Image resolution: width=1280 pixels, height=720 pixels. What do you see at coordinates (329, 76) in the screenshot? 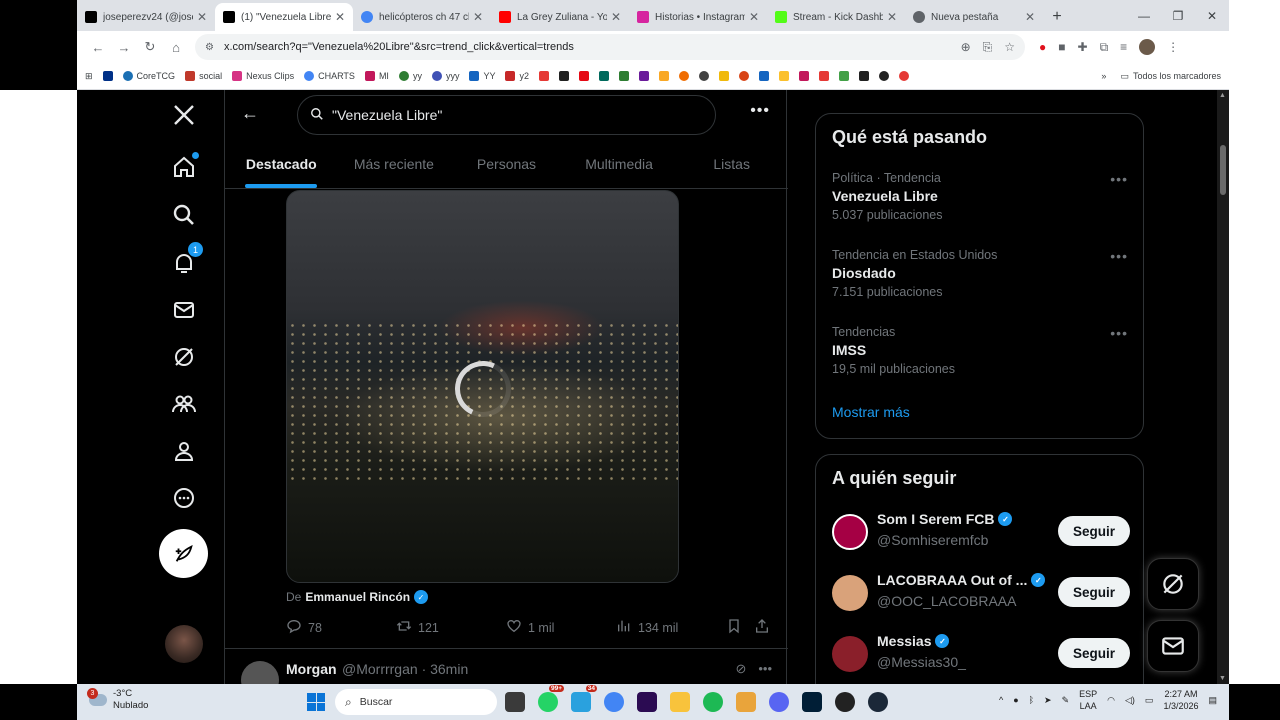
I see `bookmark-item: CHARTS` at bounding box center [329, 76].